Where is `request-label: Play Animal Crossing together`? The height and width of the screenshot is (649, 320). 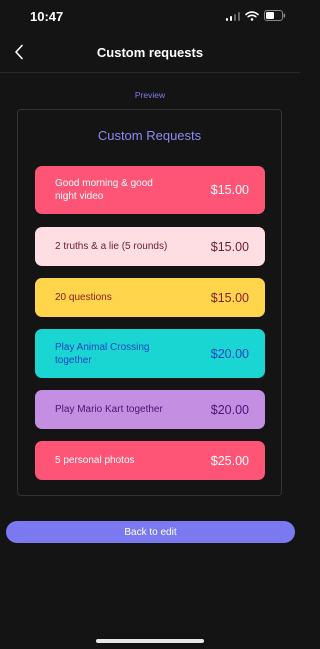 request-label: Play Animal Crossing together is located at coordinates (102, 353).